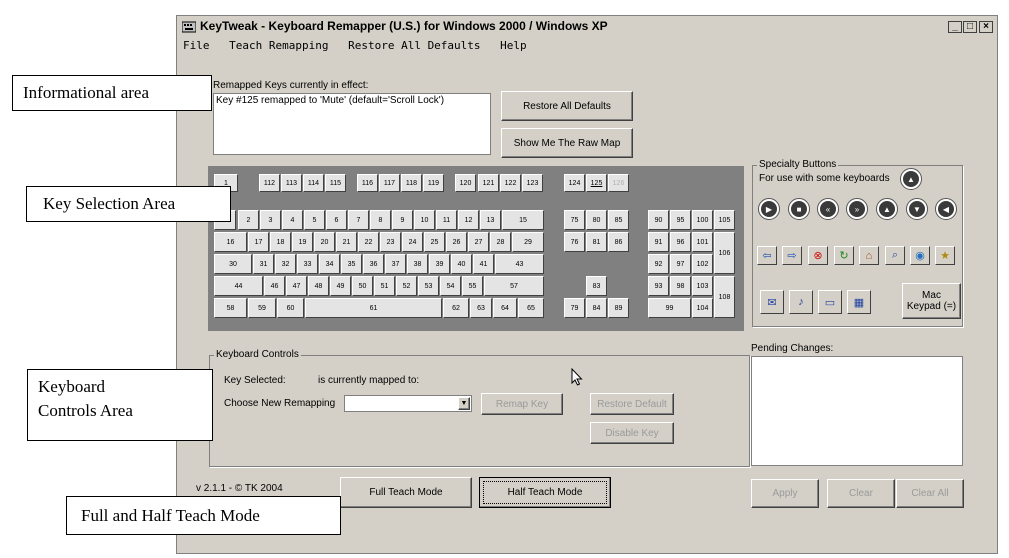  What do you see at coordinates (911, 179) in the screenshot?
I see `eject-icon: ▲` at bounding box center [911, 179].